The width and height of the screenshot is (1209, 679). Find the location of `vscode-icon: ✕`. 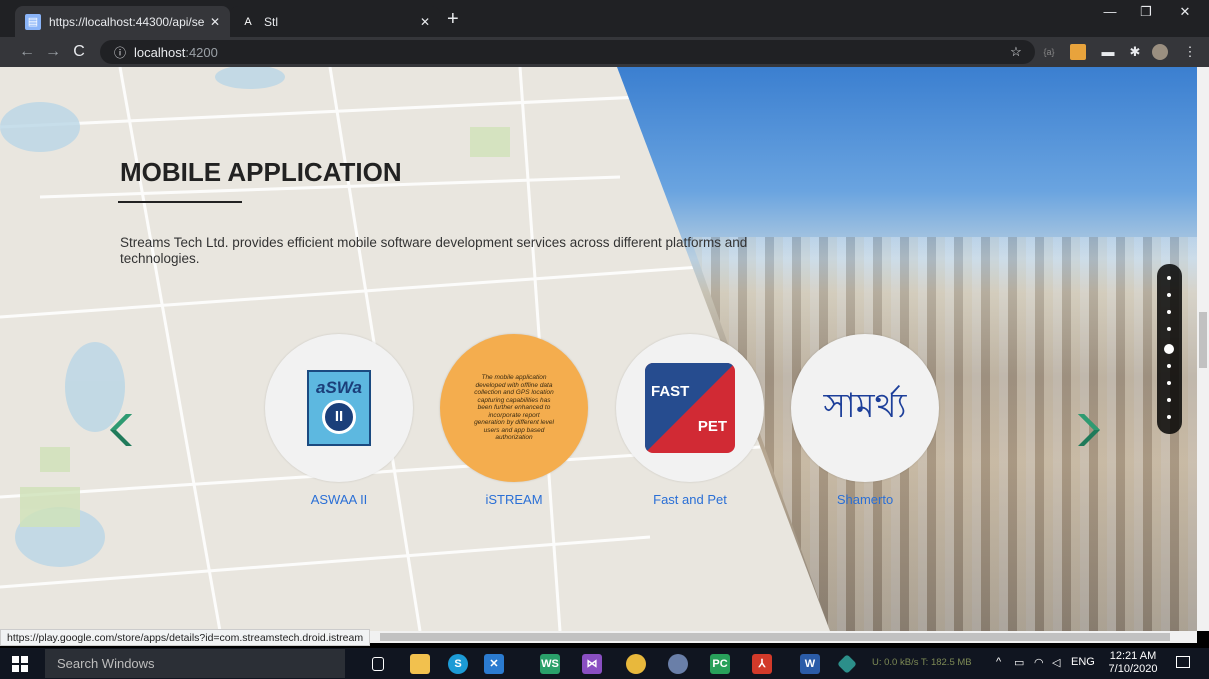

vscode-icon: ✕ is located at coordinates (494, 664).